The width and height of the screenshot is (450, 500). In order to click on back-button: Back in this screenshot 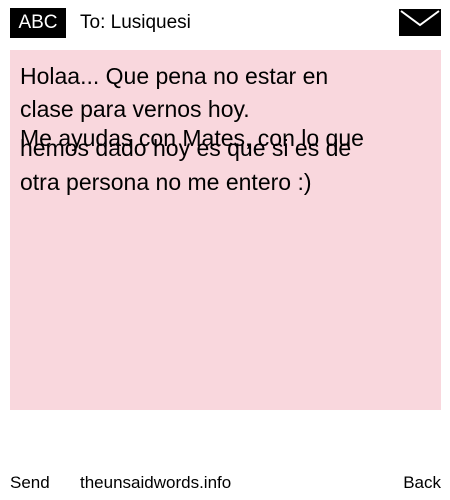, I will do `click(422, 483)`.